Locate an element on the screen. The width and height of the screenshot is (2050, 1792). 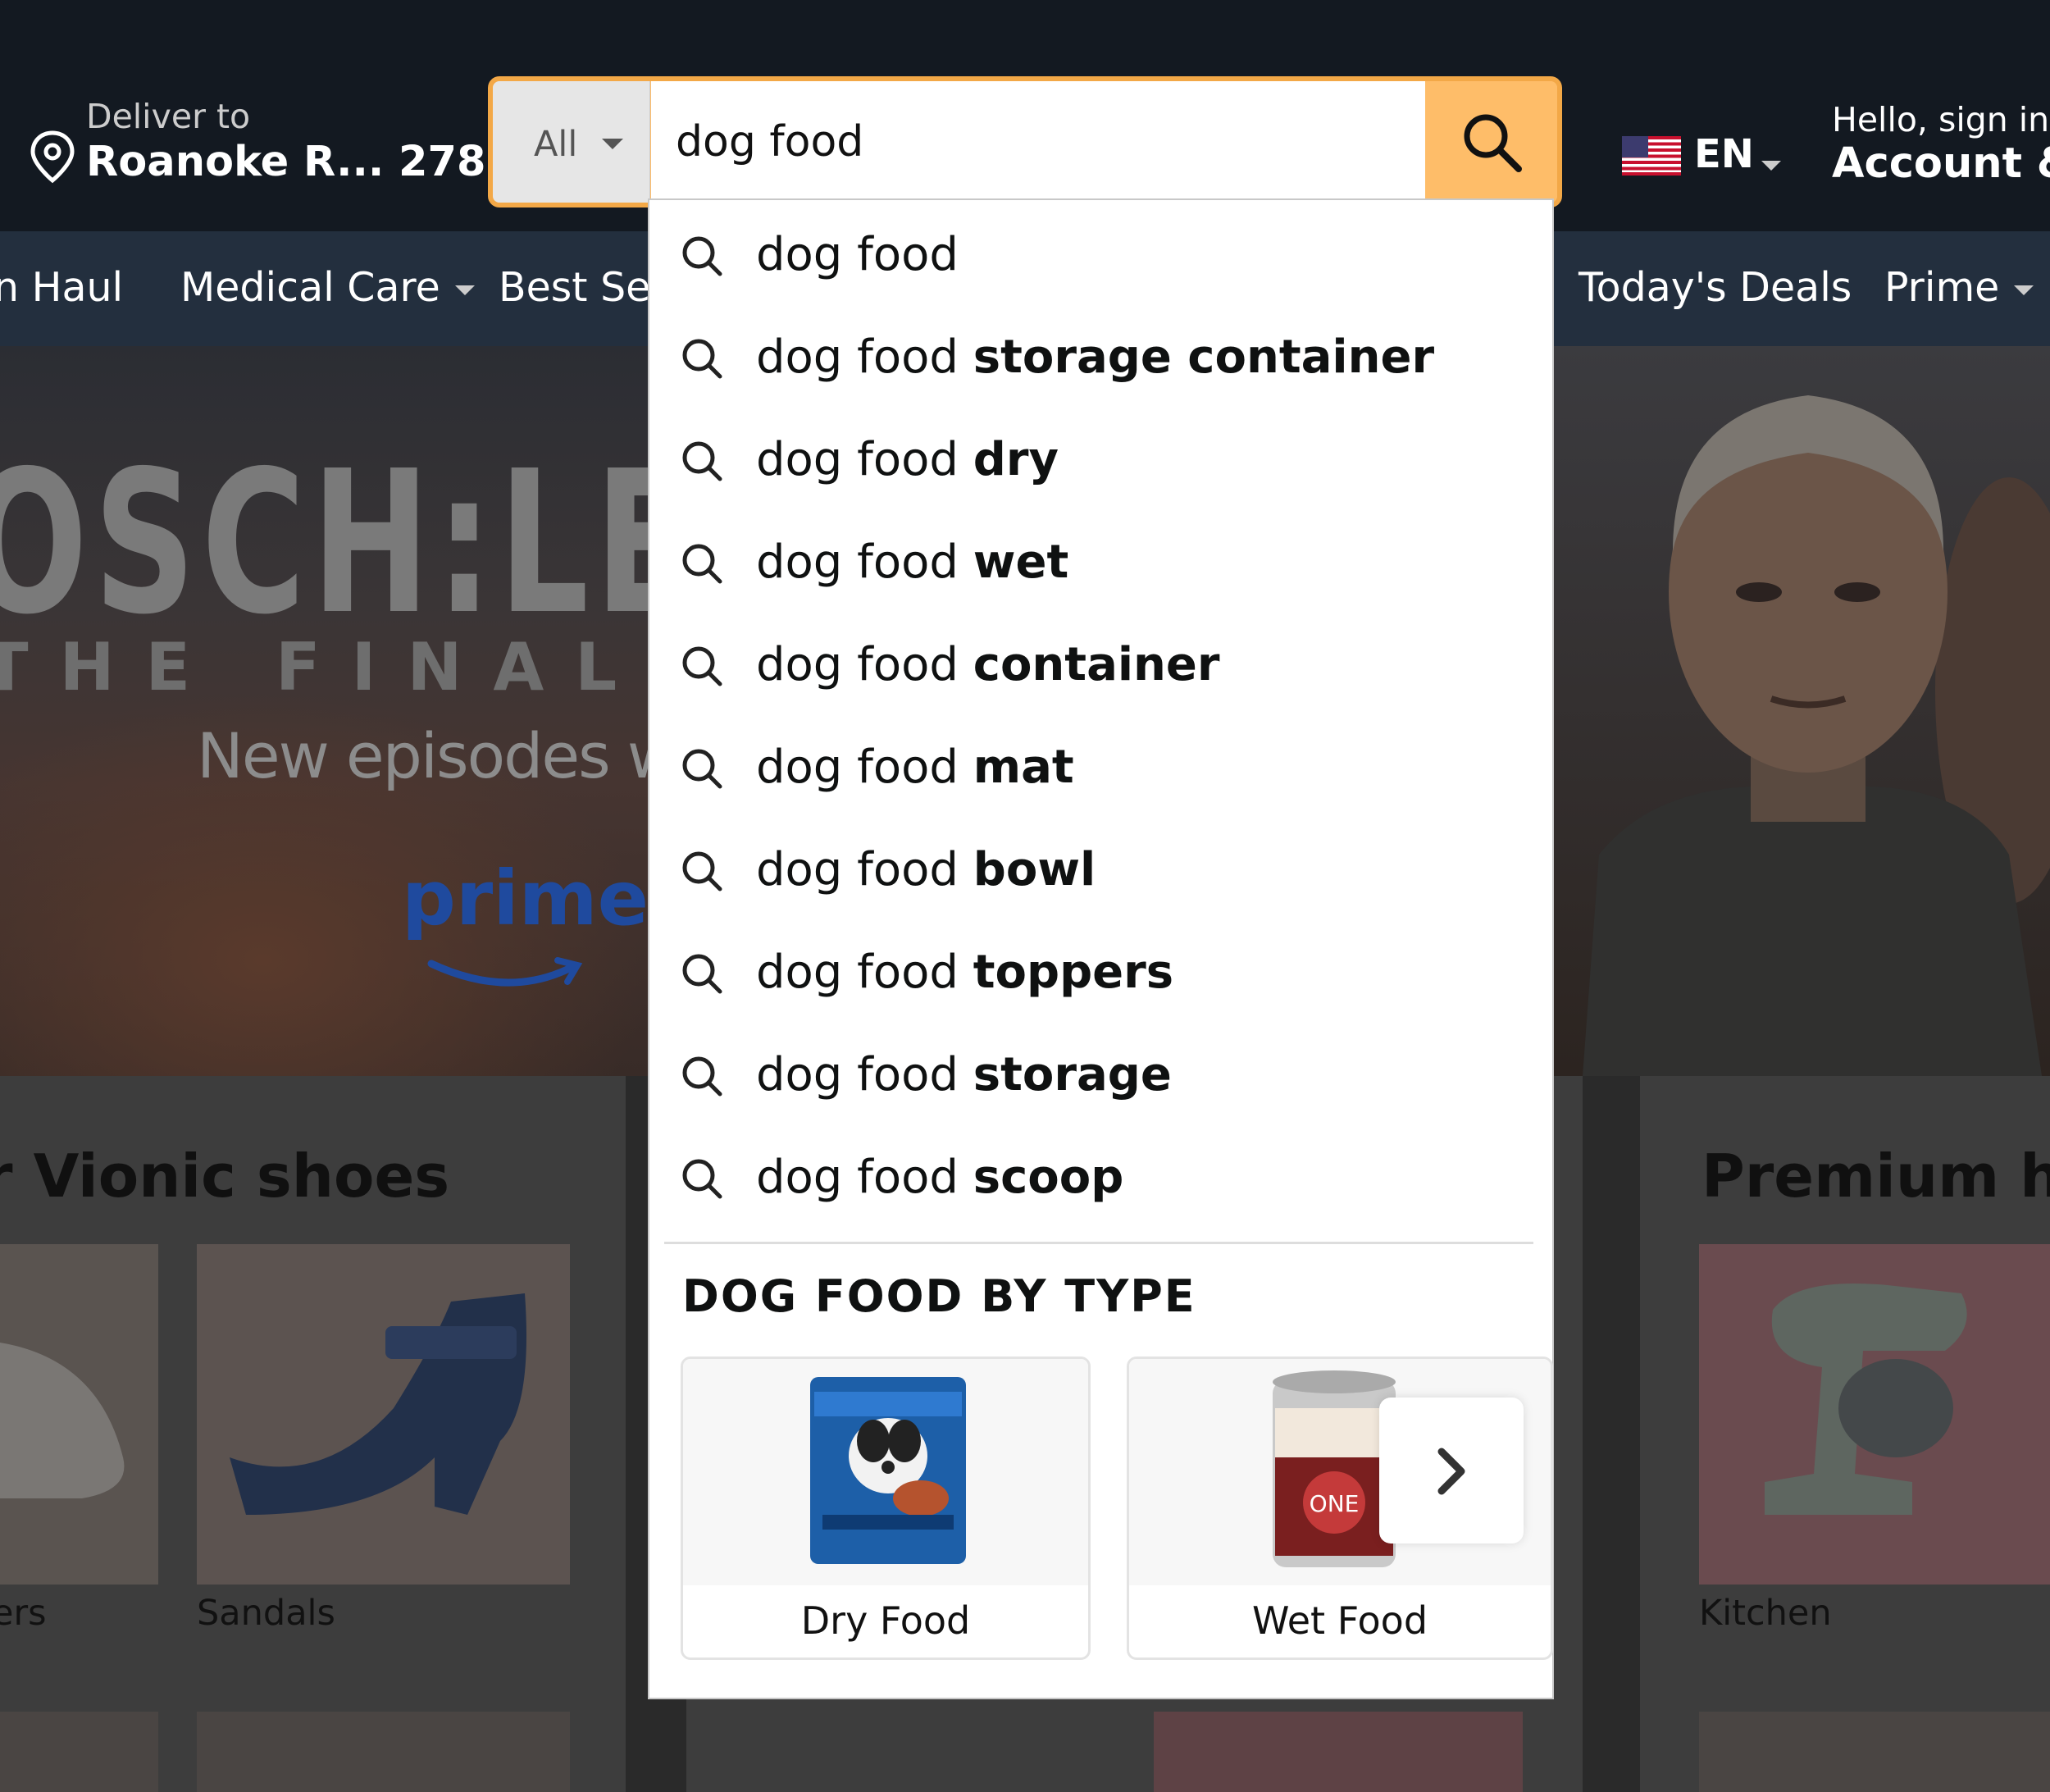
sandals-tile is located at coordinates (383, 1414).